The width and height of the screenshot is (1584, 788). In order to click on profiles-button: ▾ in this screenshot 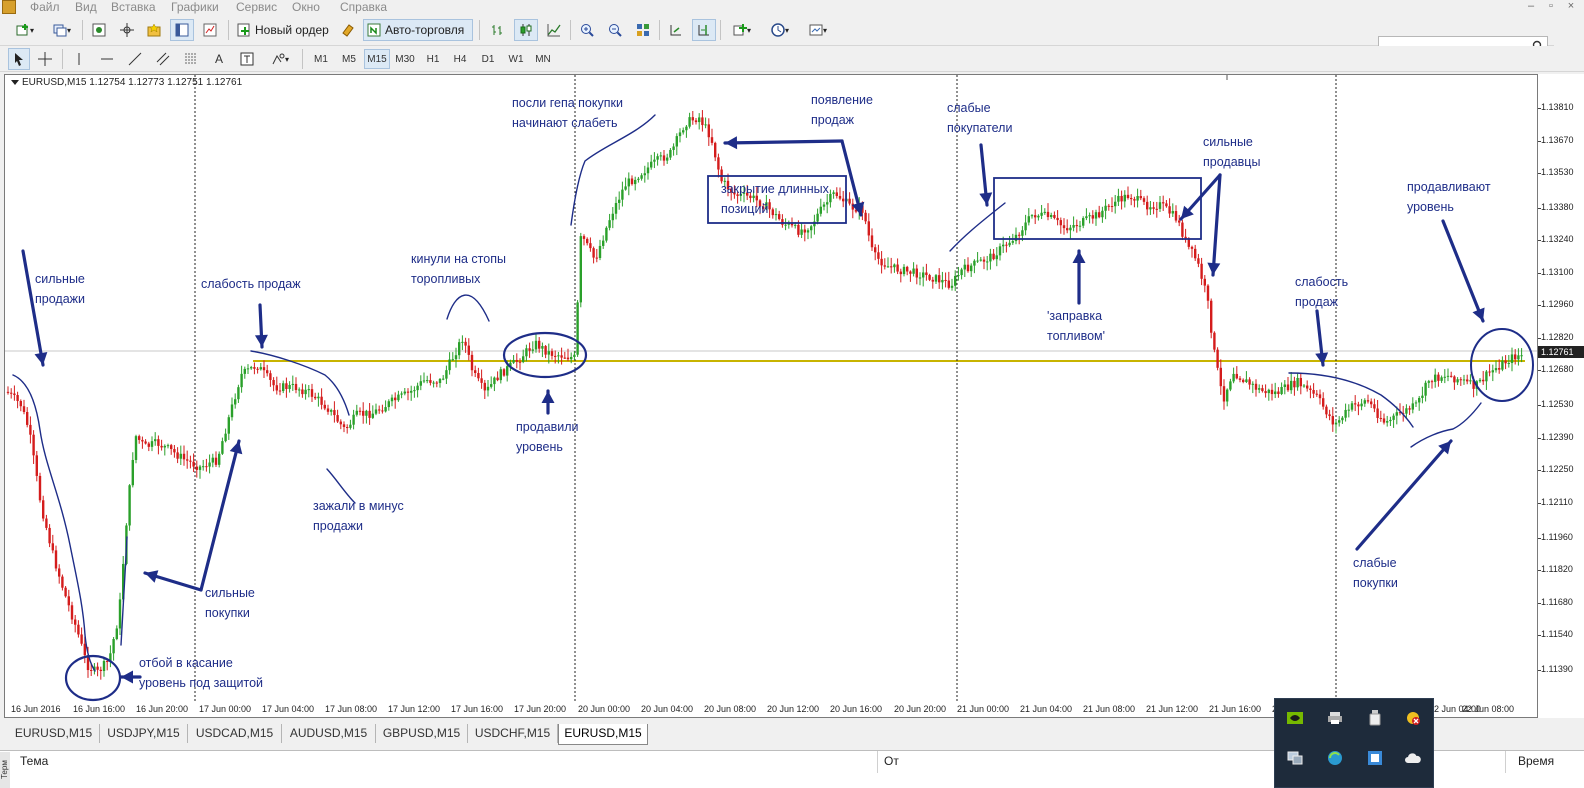, I will do `click(62, 30)`.